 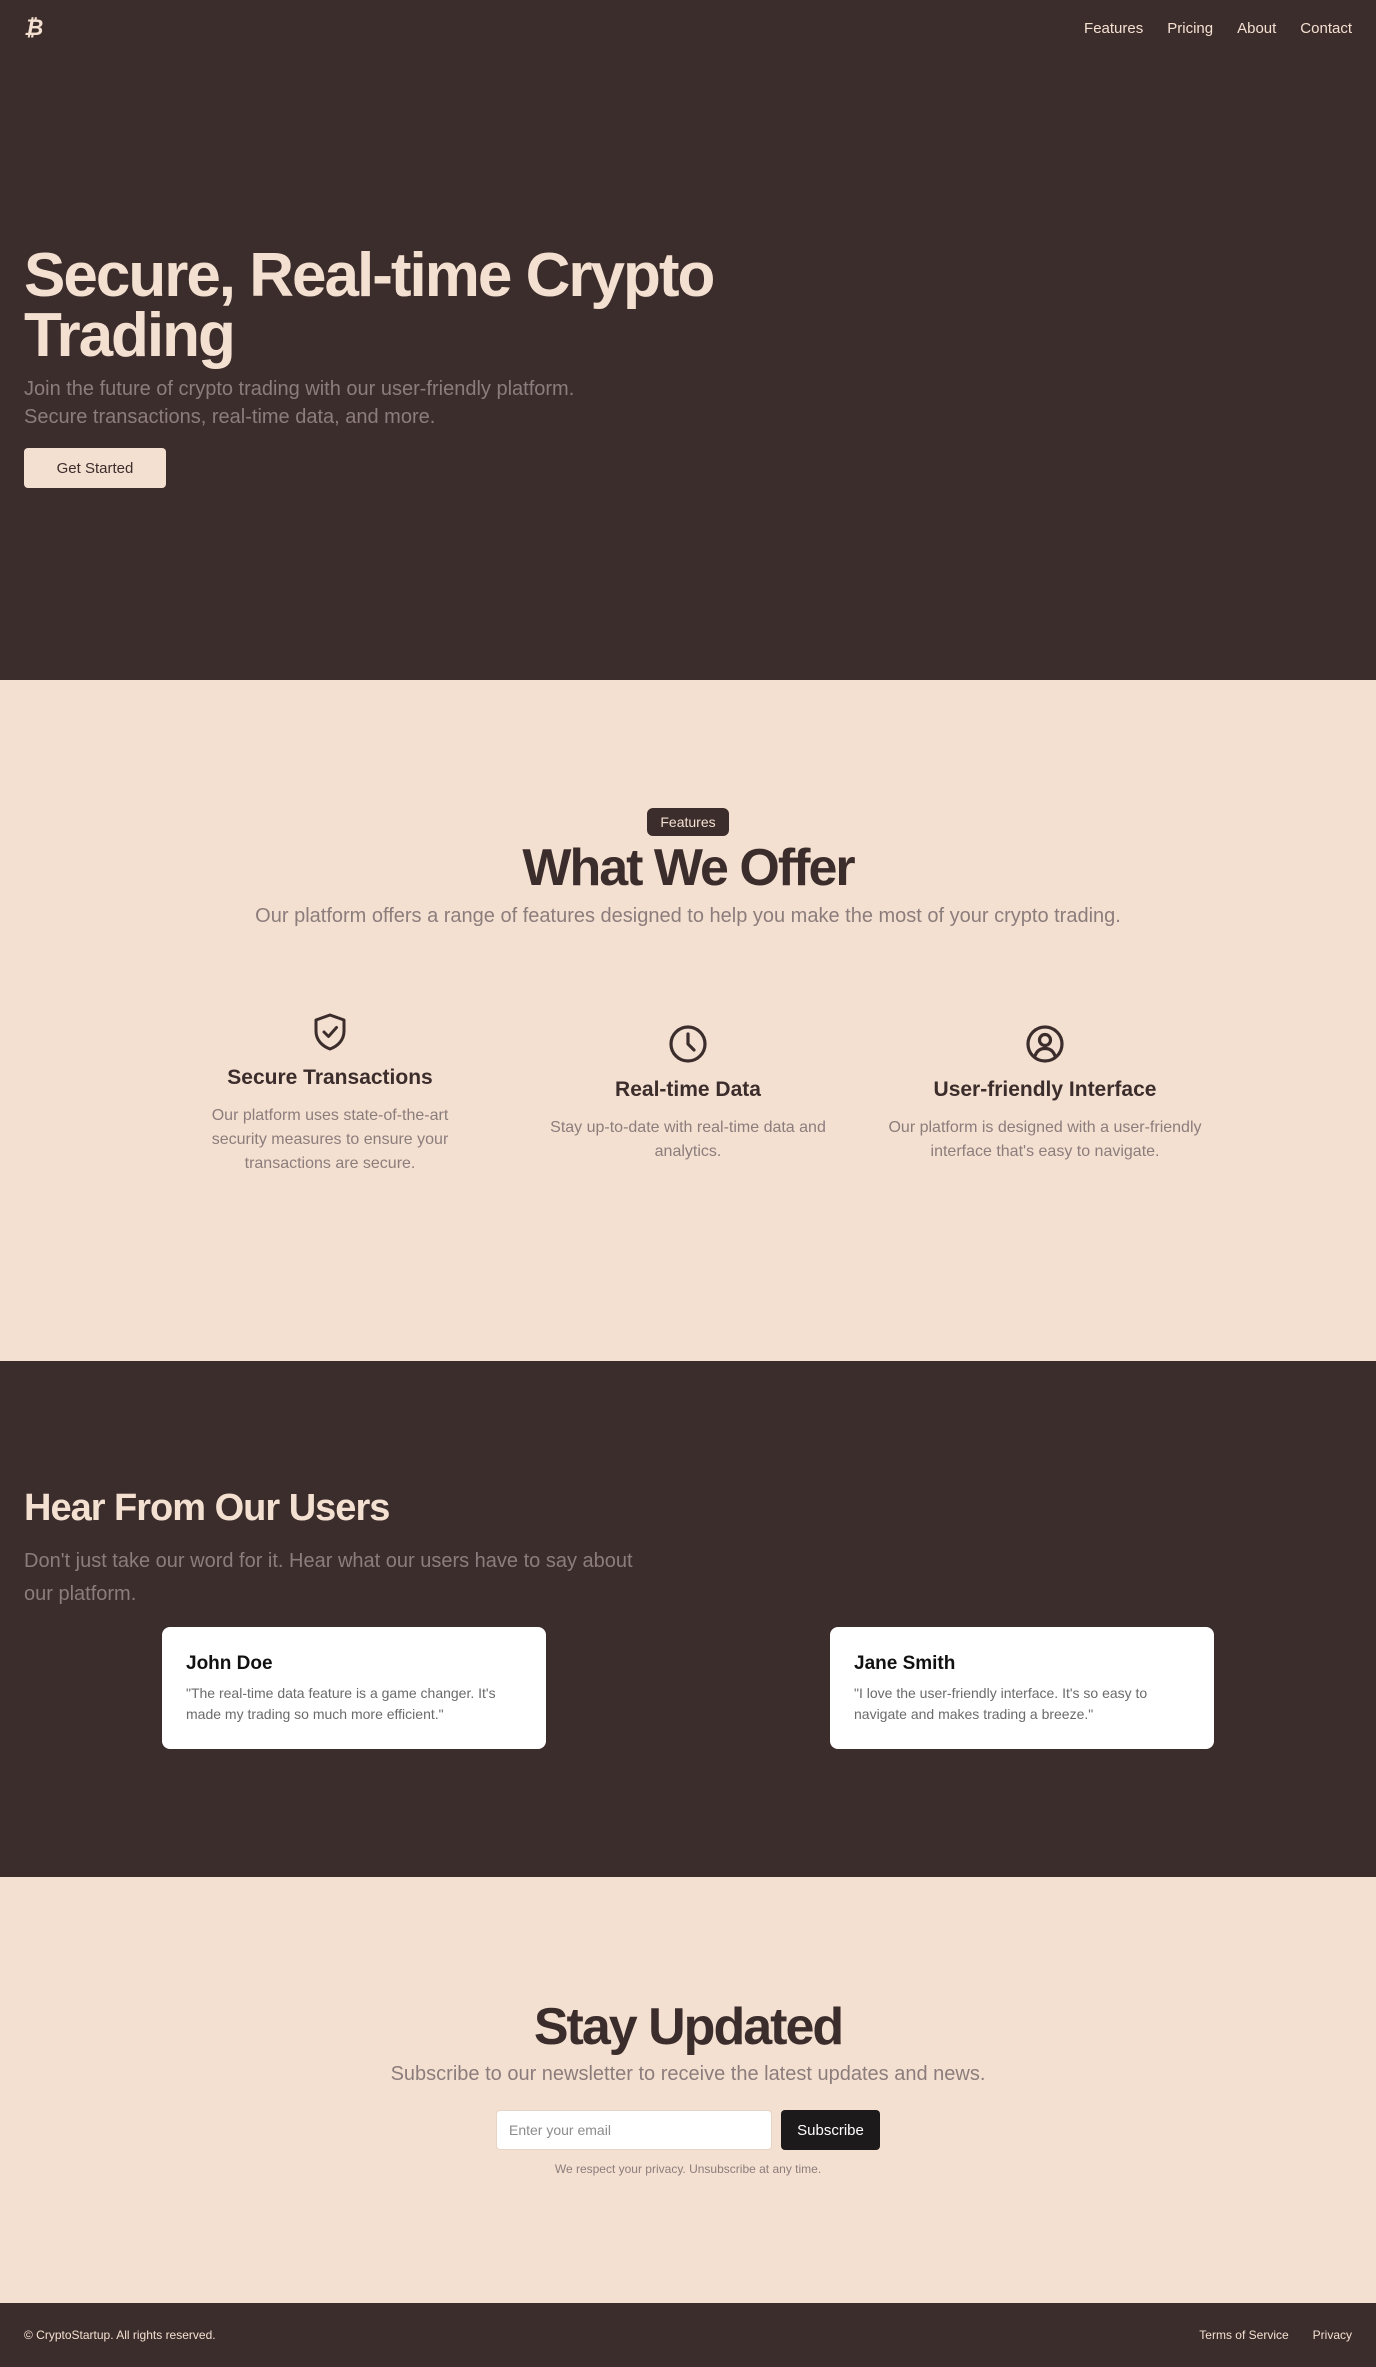 I want to click on feature-title: User-friendly Interface, so click(x=1045, y=1089).